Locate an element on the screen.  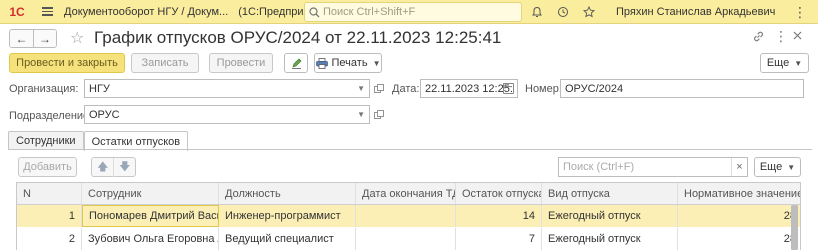
date-value: 22.11.2023 12:25: is located at coordinates (469, 88).